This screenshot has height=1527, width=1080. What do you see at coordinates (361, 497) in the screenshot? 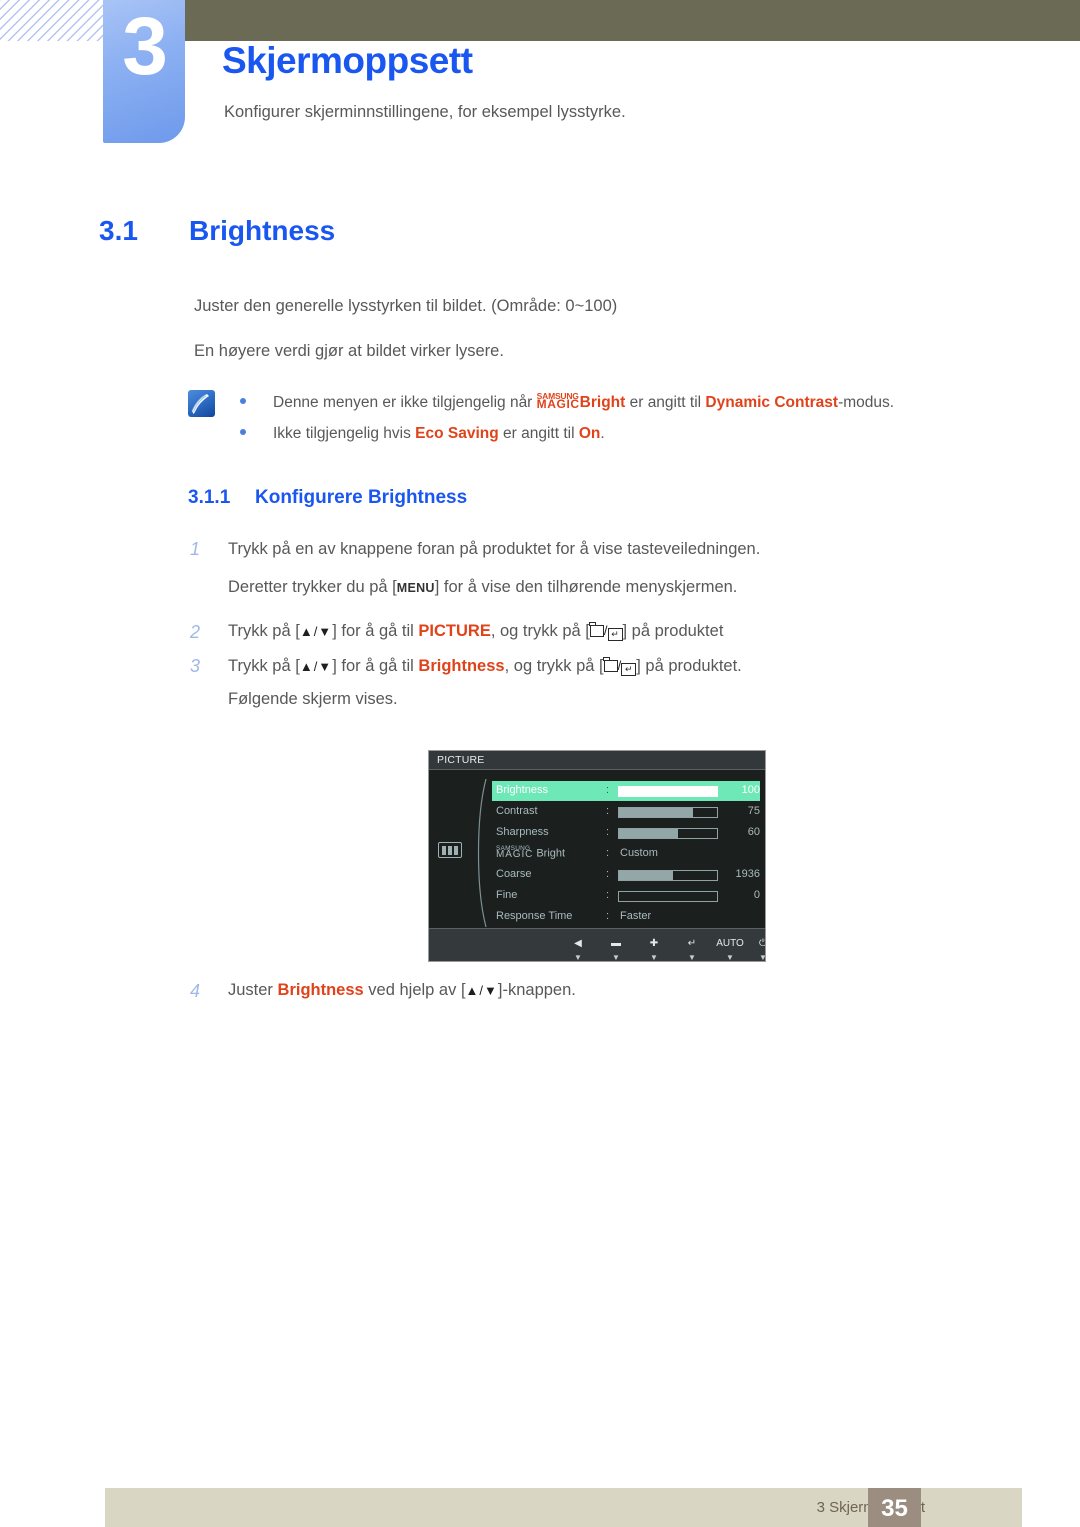
I see `subsection-title: Konfigurere Brightness` at bounding box center [361, 497].